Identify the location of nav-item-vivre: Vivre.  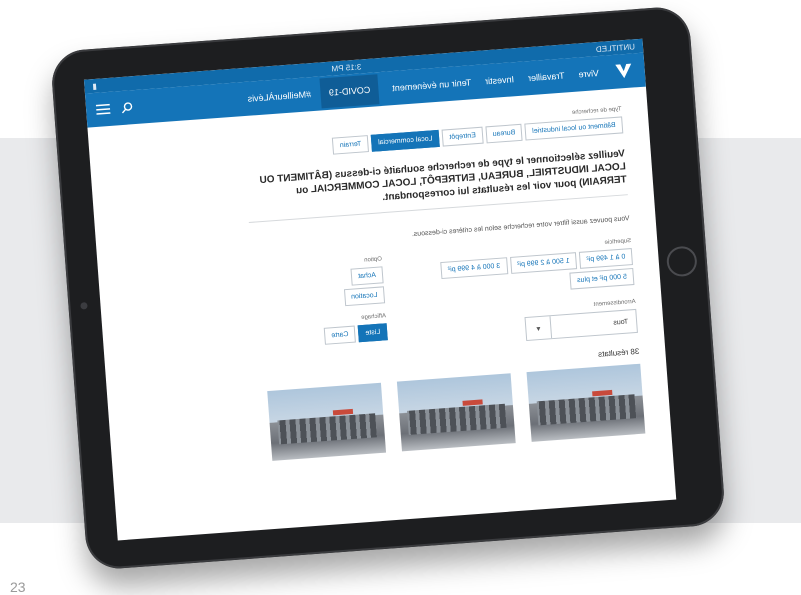
(588, 73).